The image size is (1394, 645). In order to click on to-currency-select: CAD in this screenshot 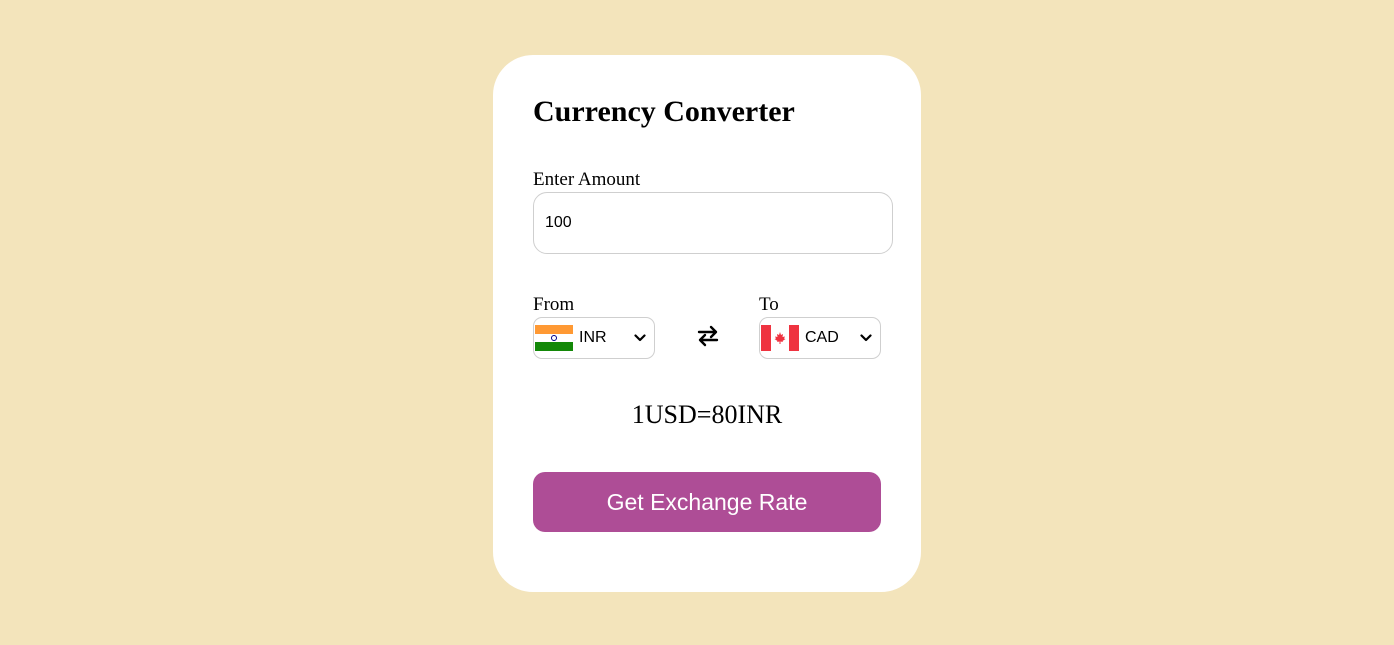, I will do `click(820, 338)`.